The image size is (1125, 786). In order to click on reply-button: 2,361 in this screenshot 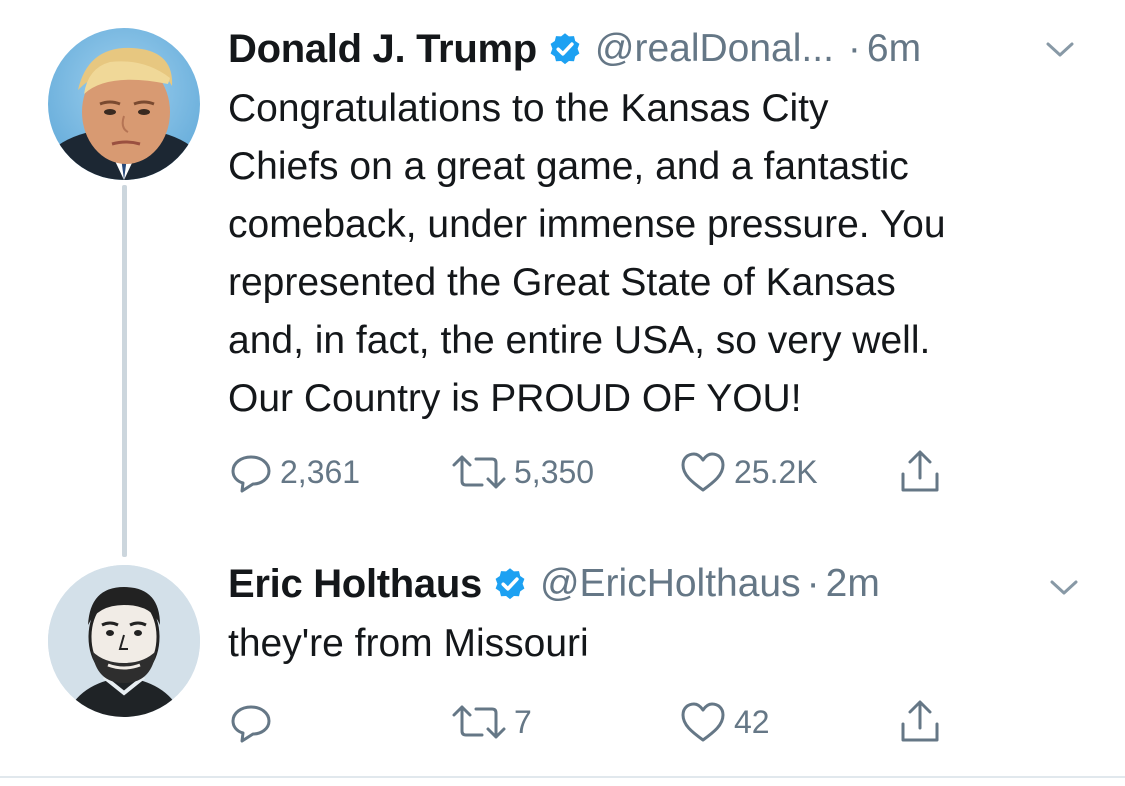, I will do `click(294, 472)`.